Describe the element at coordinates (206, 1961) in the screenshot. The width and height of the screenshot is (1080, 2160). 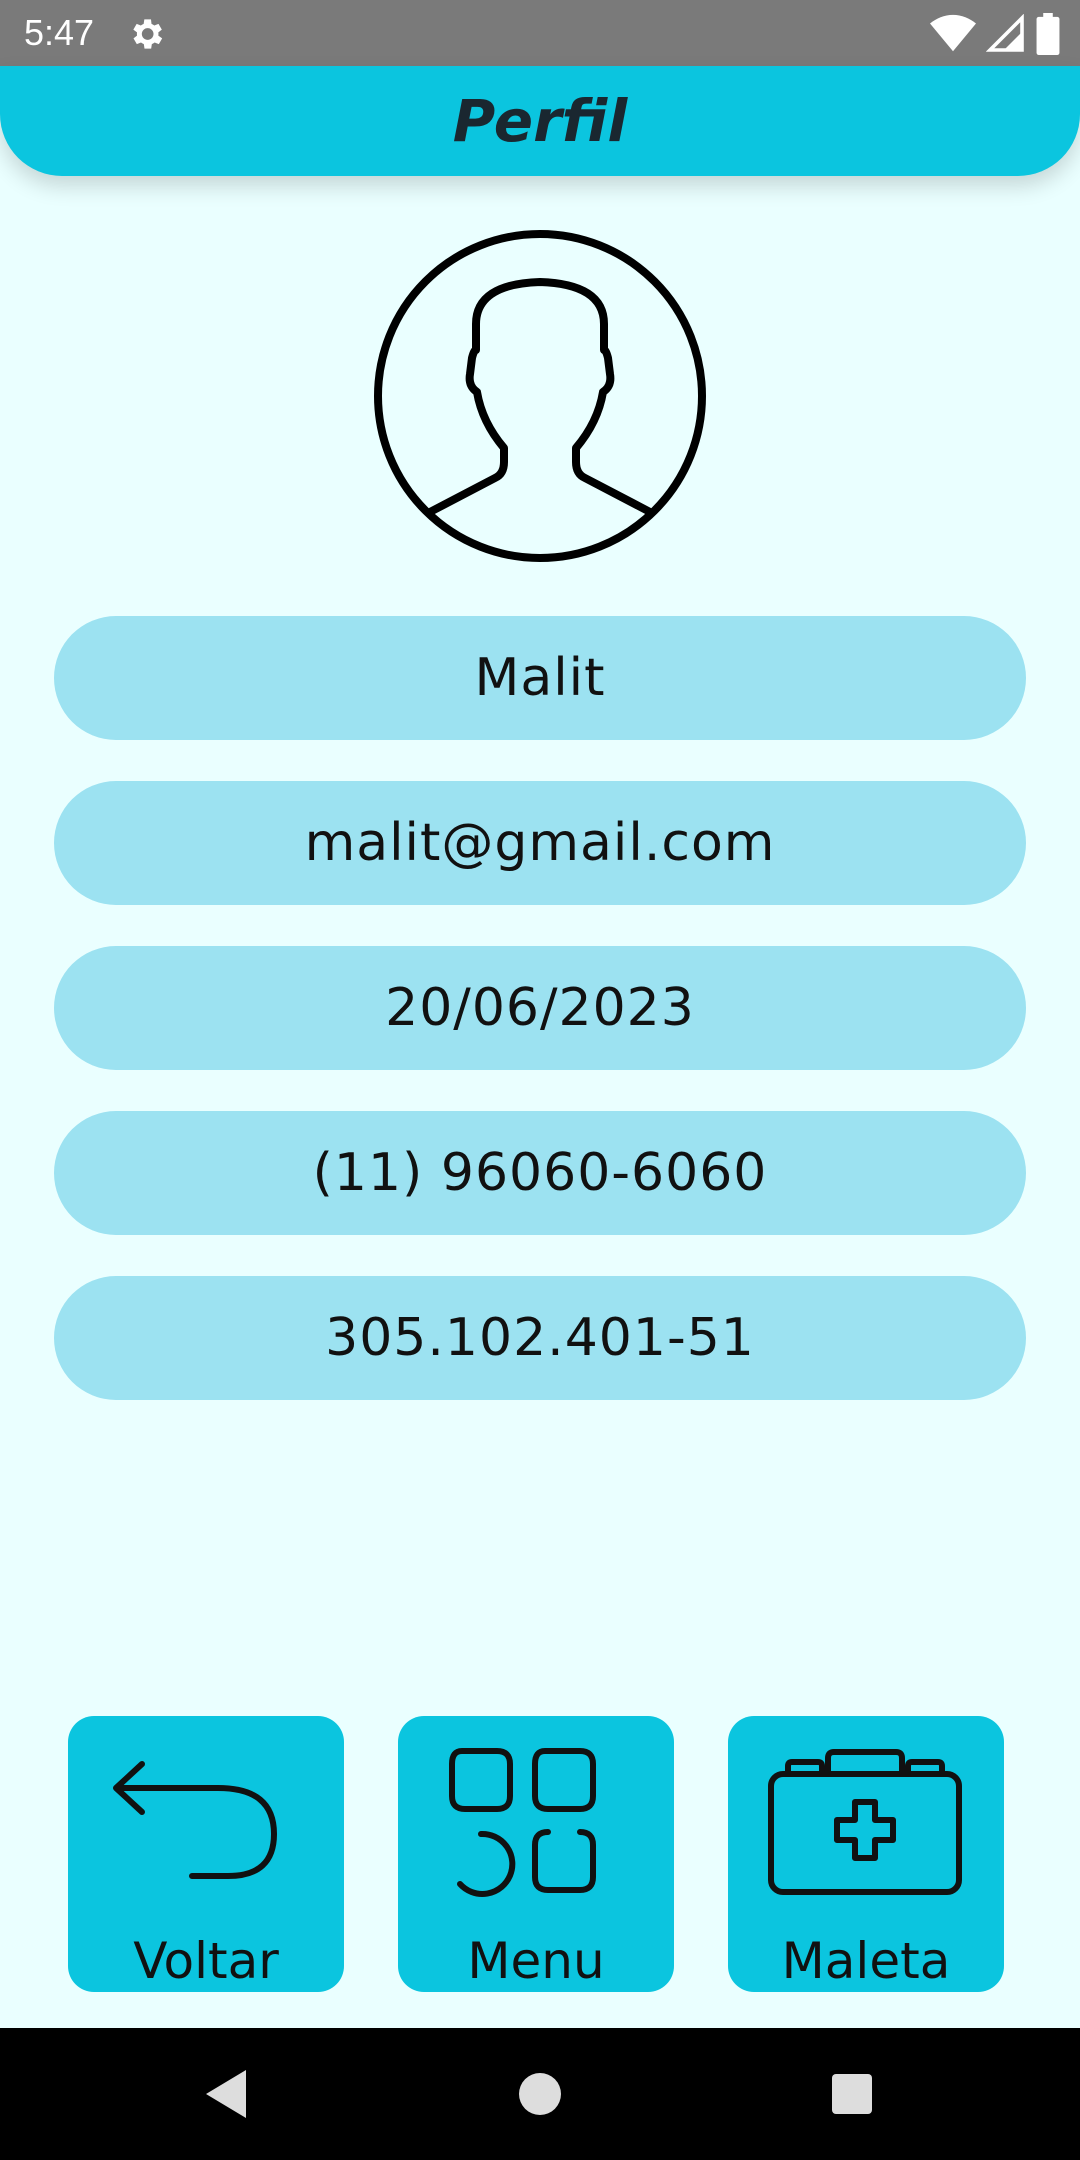
I see `back-label: Voltar` at that location.